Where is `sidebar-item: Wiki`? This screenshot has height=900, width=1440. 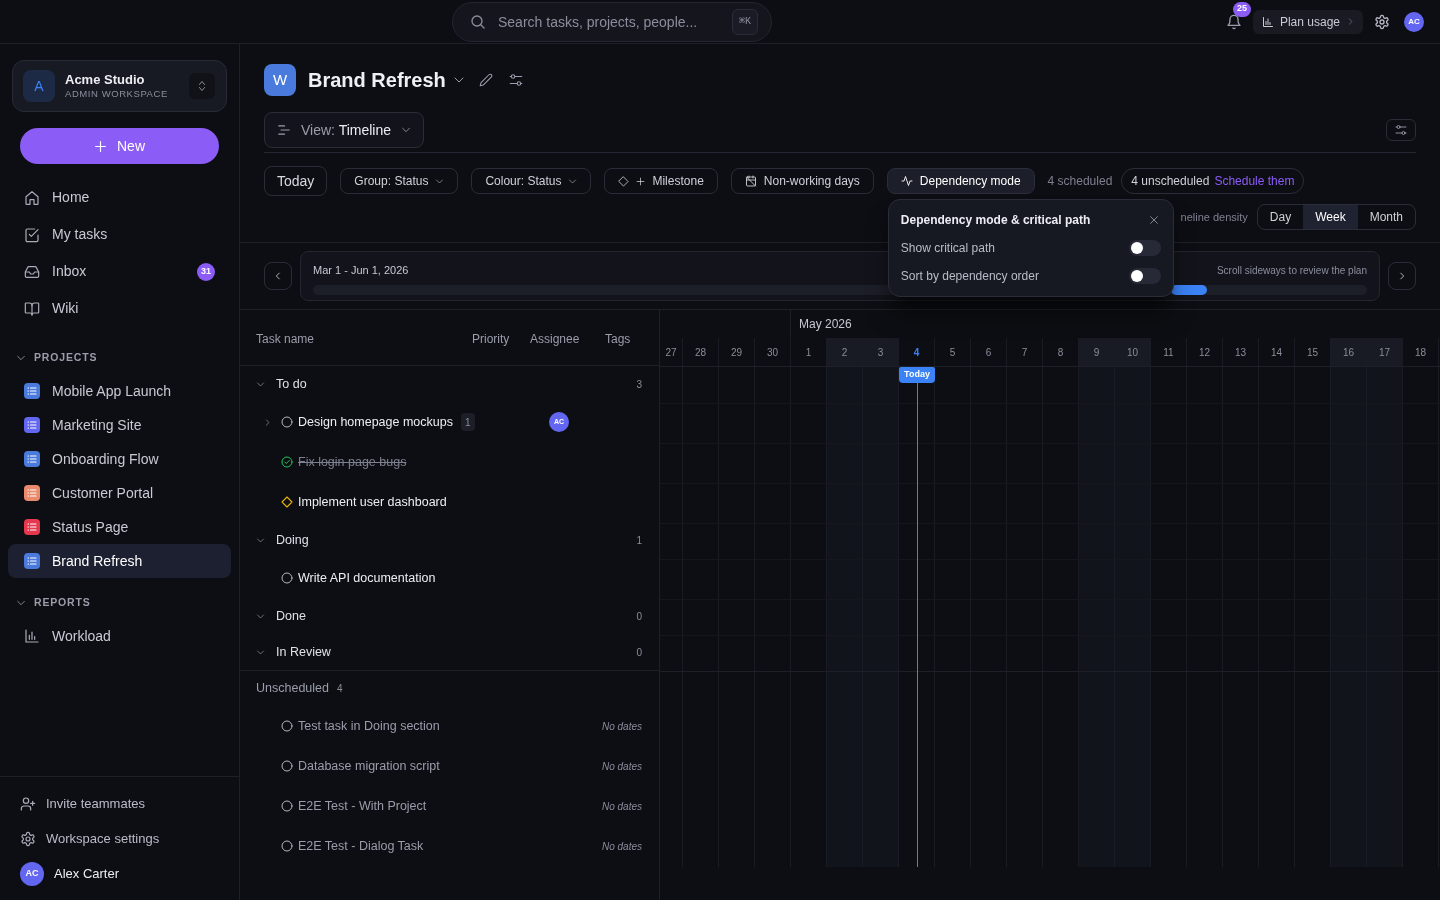 sidebar-item: Wiki is located at coordinates (119, 308).